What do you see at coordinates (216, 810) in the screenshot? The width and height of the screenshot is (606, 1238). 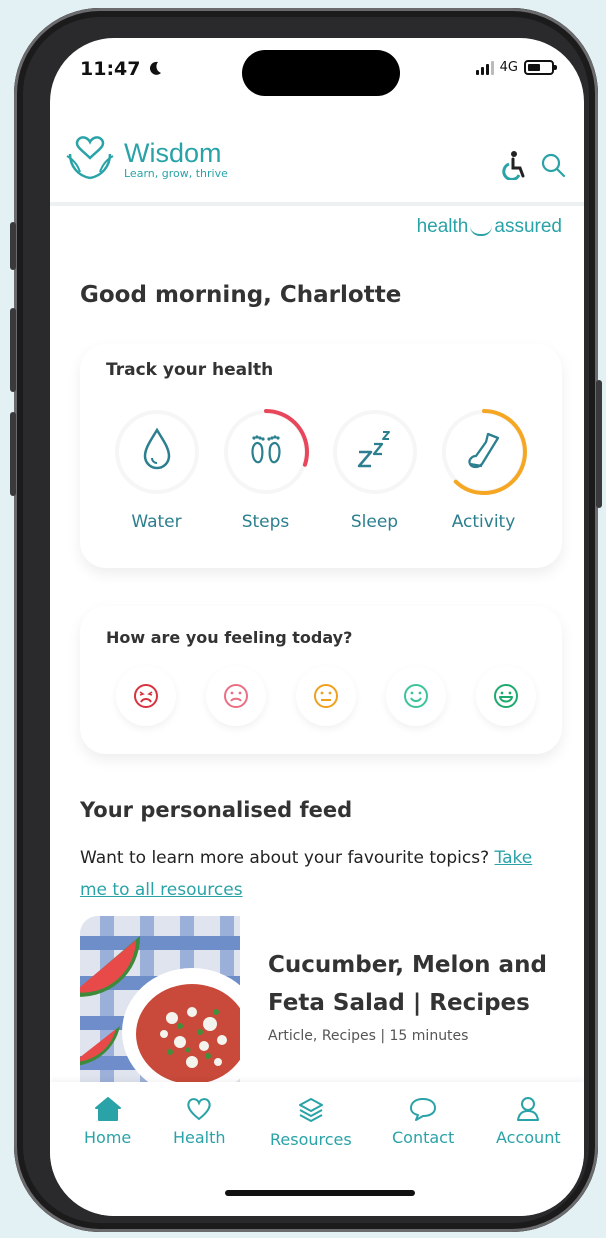 I see `feed-title: Your personalised feed` at bounding box center [216, 810].